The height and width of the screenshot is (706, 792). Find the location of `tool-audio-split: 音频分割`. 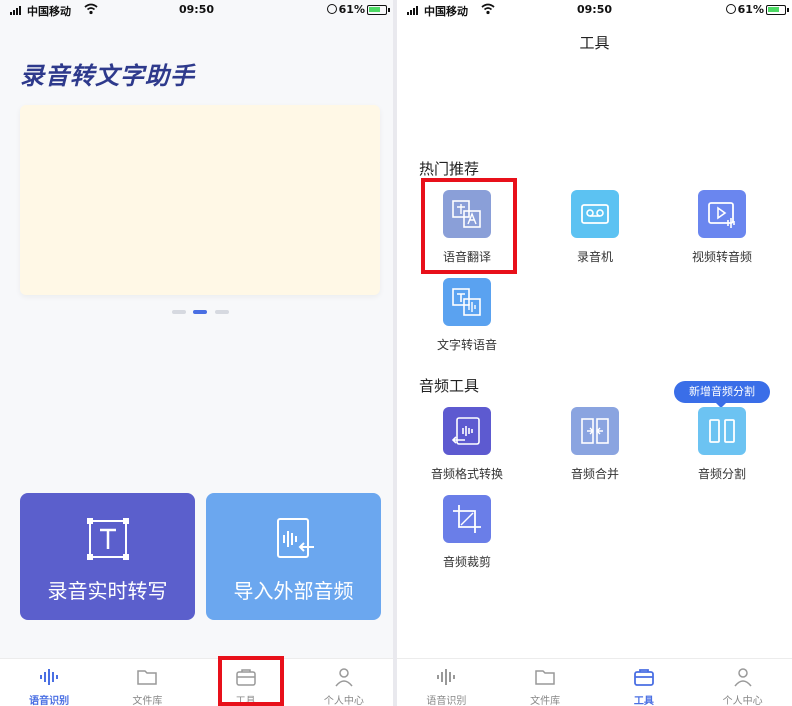

tool-audio-split: 音频分割 is located at coordinates (722, 444).